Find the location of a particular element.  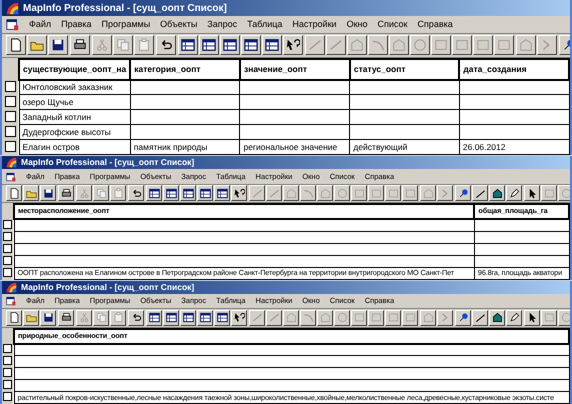

menu-item: Правка is located at coordinates (76, 25).